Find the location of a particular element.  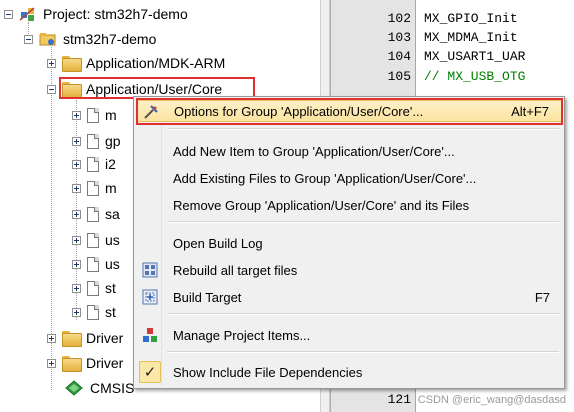

tree-target: stm32h7-demo is located at coordinates (90, 39).